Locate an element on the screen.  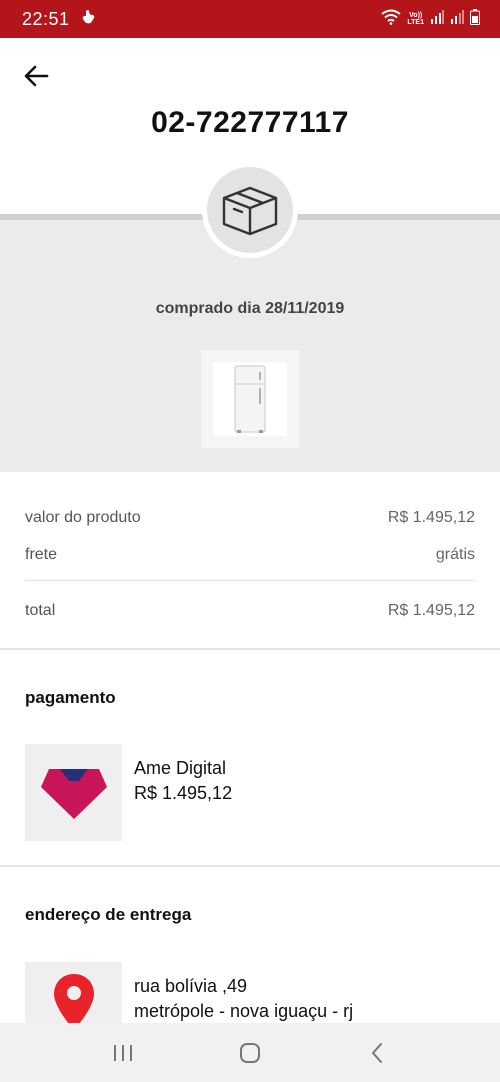
total-row: total R$ 1.495,12 is located at coordinates (250, 611).